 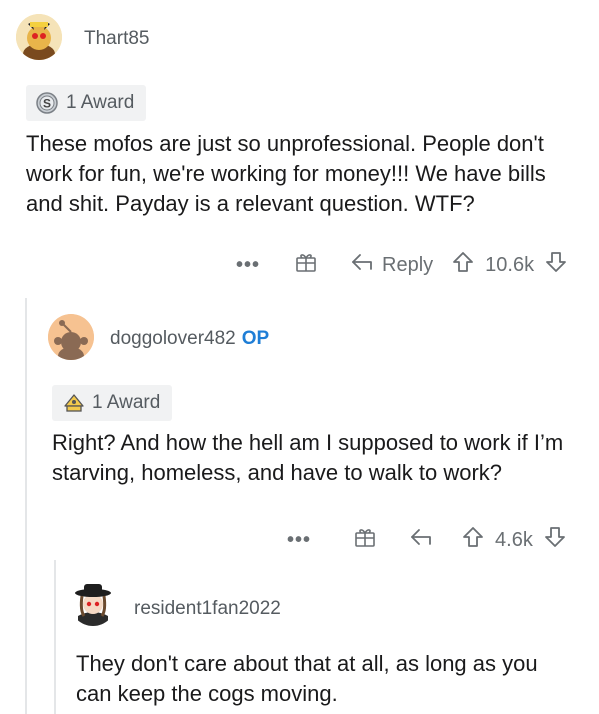 What do you see at coordinates (116, 39) in the screenshot?
I see `username: Thart85` at bounding box center [116, 39].